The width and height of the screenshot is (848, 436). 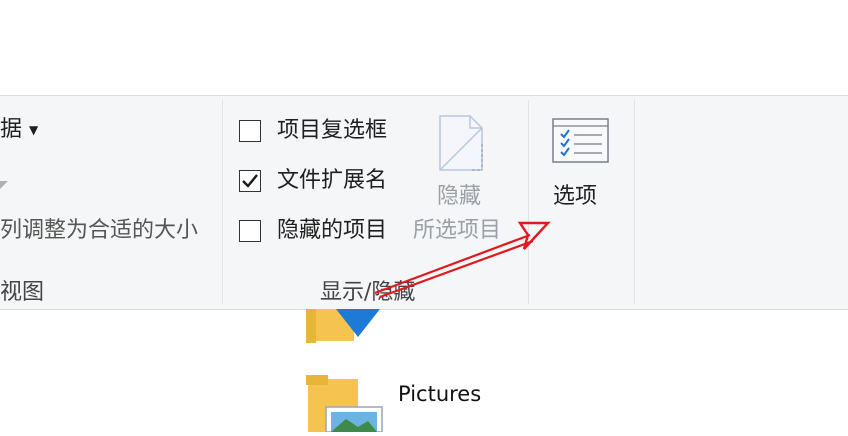 I want to click on hidden-items-checkbox, so click(x=250, y=231).